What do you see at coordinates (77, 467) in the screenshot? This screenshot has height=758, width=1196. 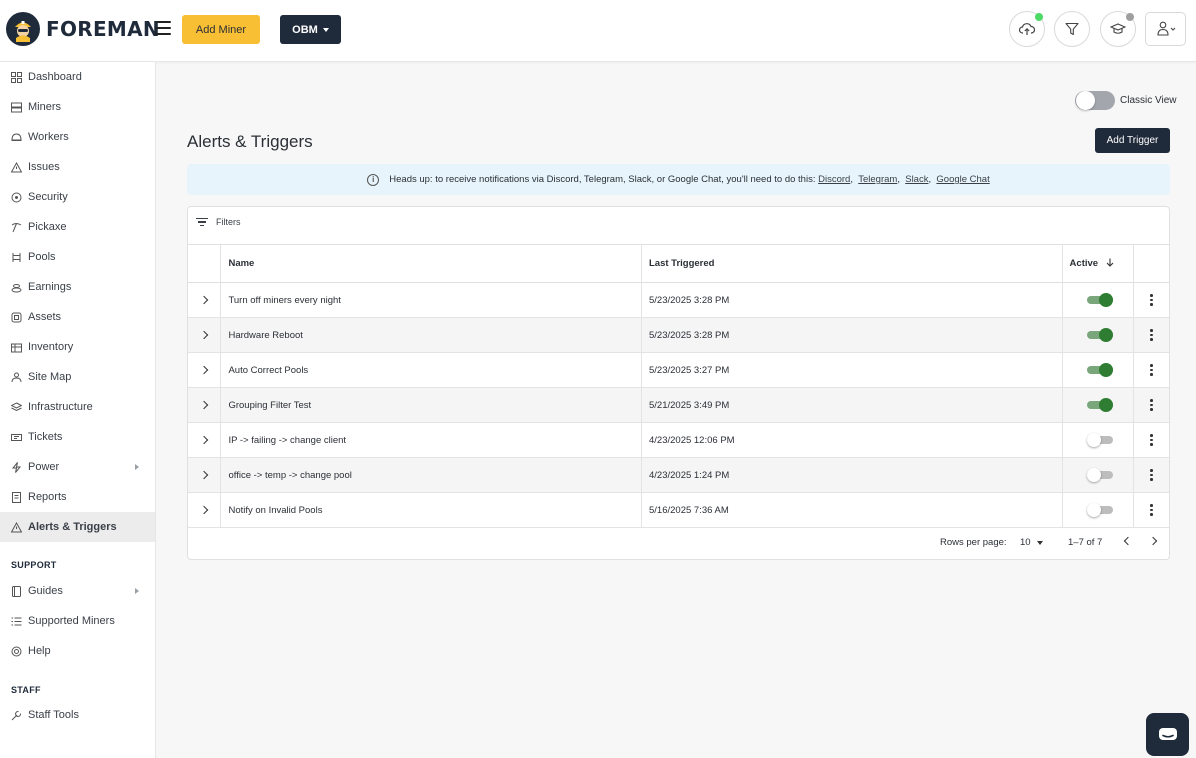 I see `sidebar-item-power: Power` at bounding box center [77, 467].